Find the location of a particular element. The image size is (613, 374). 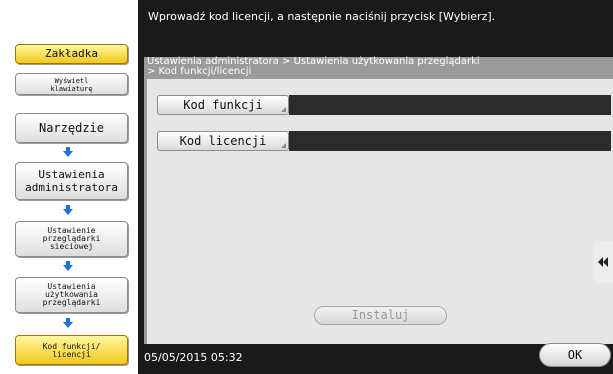

tab-button-label: Zakładka is located at coordinates (71, 53).